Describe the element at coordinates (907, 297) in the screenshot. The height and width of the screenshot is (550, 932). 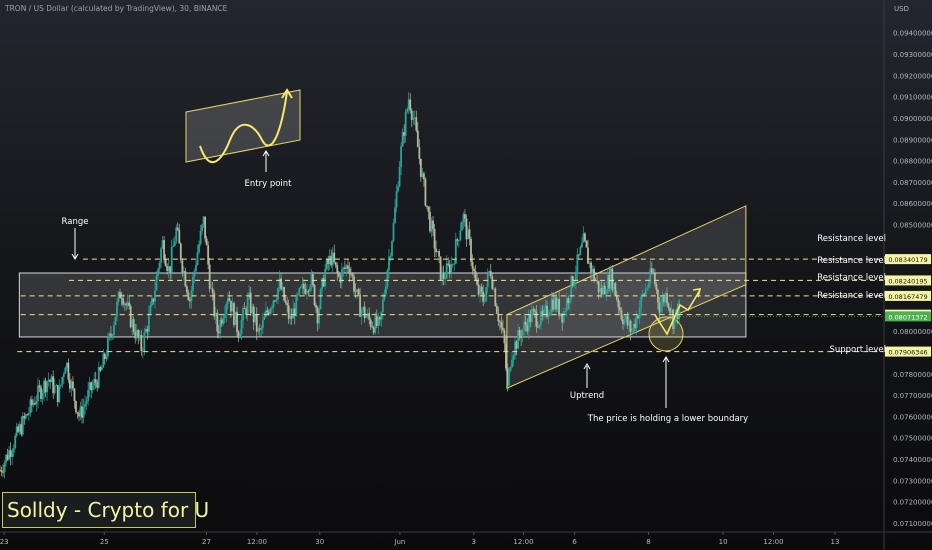
I see `level-price-label: 0.08167479` at that location.